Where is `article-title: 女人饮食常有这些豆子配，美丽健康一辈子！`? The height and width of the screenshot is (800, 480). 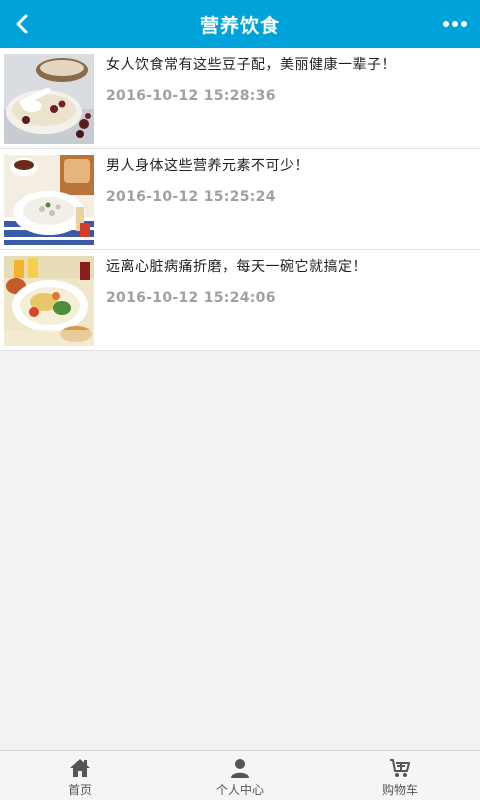
article-title: 女人饮食常有这些豆子配，美丽健康一辈子！ is located at coordinates (251, 65).